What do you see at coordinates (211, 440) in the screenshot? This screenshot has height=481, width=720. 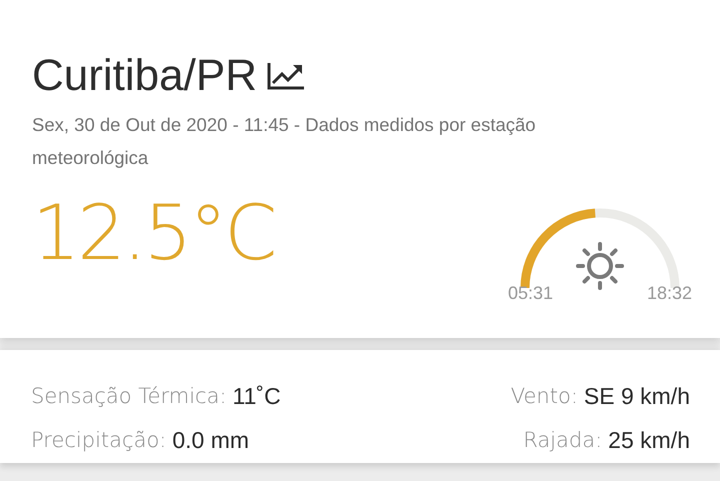 I see `stat-value: 0.0 mm` at bounding box center [211, 440].